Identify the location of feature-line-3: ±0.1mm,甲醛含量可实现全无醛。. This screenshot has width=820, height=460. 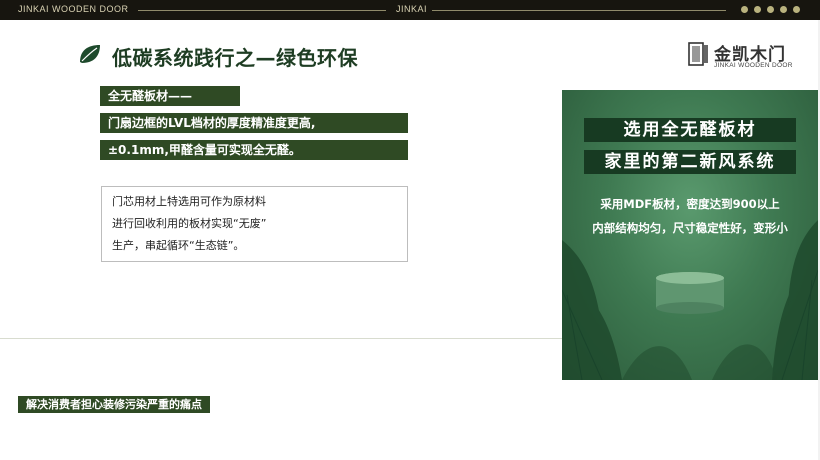
(254, 150).